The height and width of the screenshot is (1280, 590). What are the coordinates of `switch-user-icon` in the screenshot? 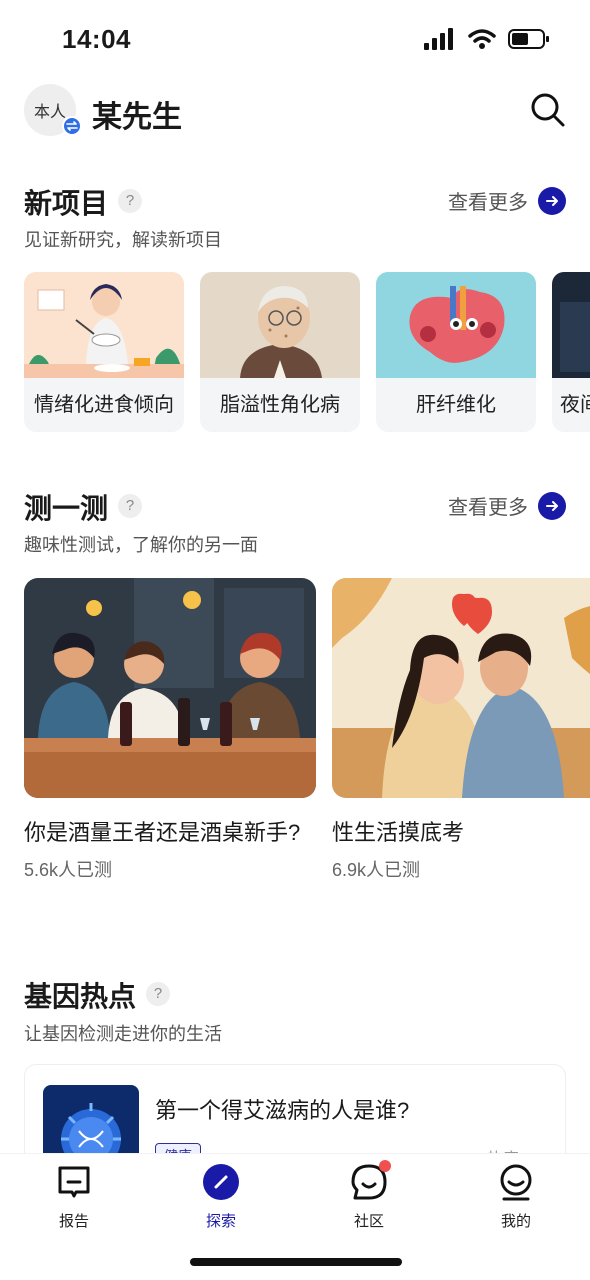 It's located at (72, 126).